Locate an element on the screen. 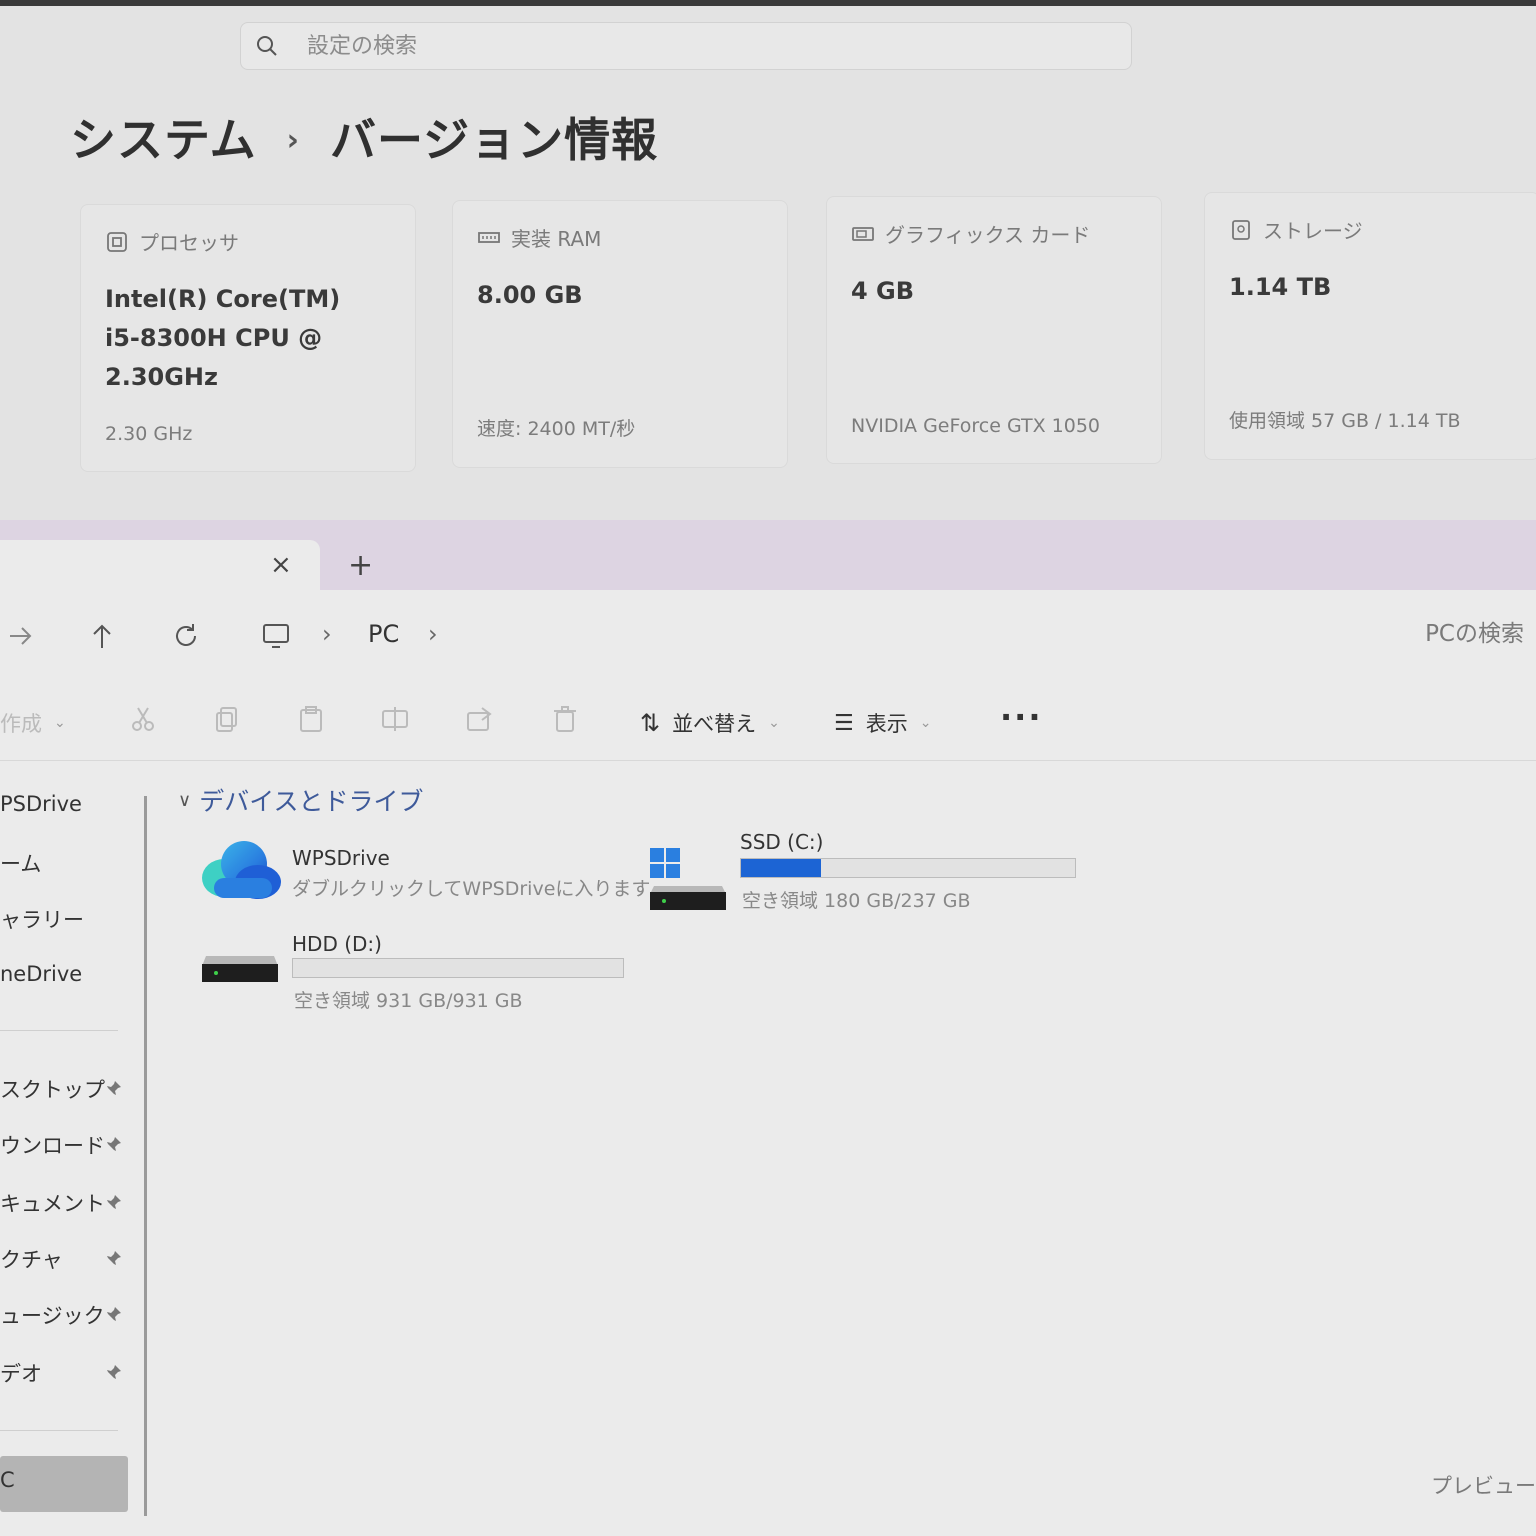  wpsdrive-name: WPSDrive is located at coordinates (341, 858).